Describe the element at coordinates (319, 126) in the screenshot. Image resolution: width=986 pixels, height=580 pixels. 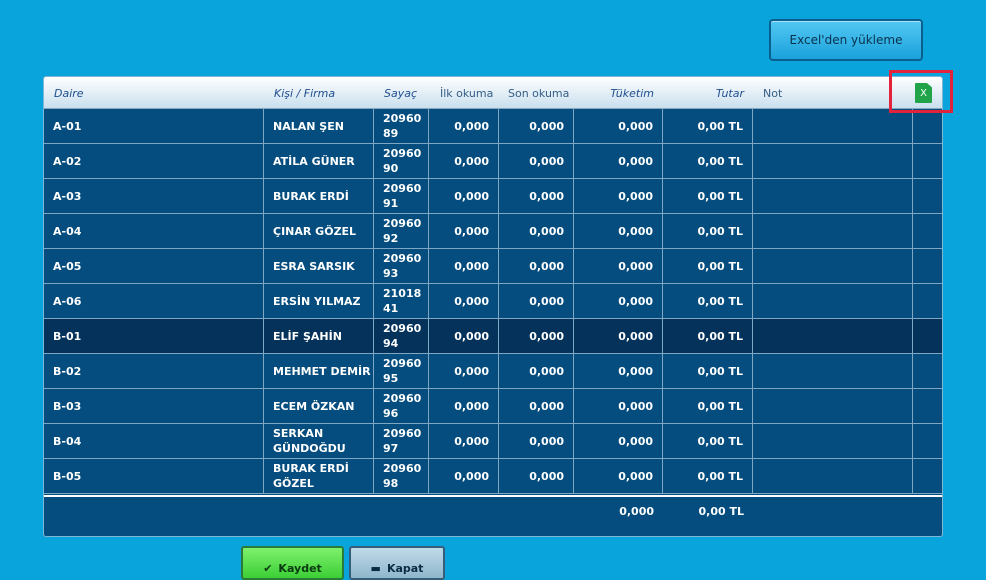
I see `cell-kisi: NALAN ŞEN` at that location.